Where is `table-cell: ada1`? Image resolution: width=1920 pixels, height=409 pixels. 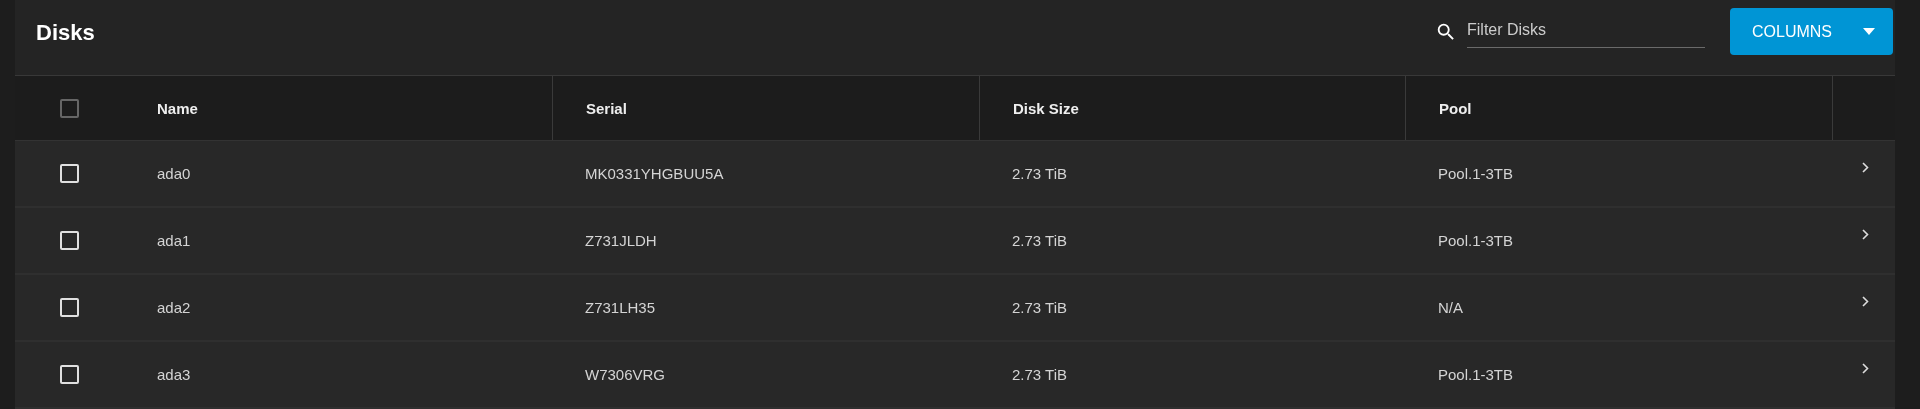
table-cell: ada1 is located at coordinates (174, 240).